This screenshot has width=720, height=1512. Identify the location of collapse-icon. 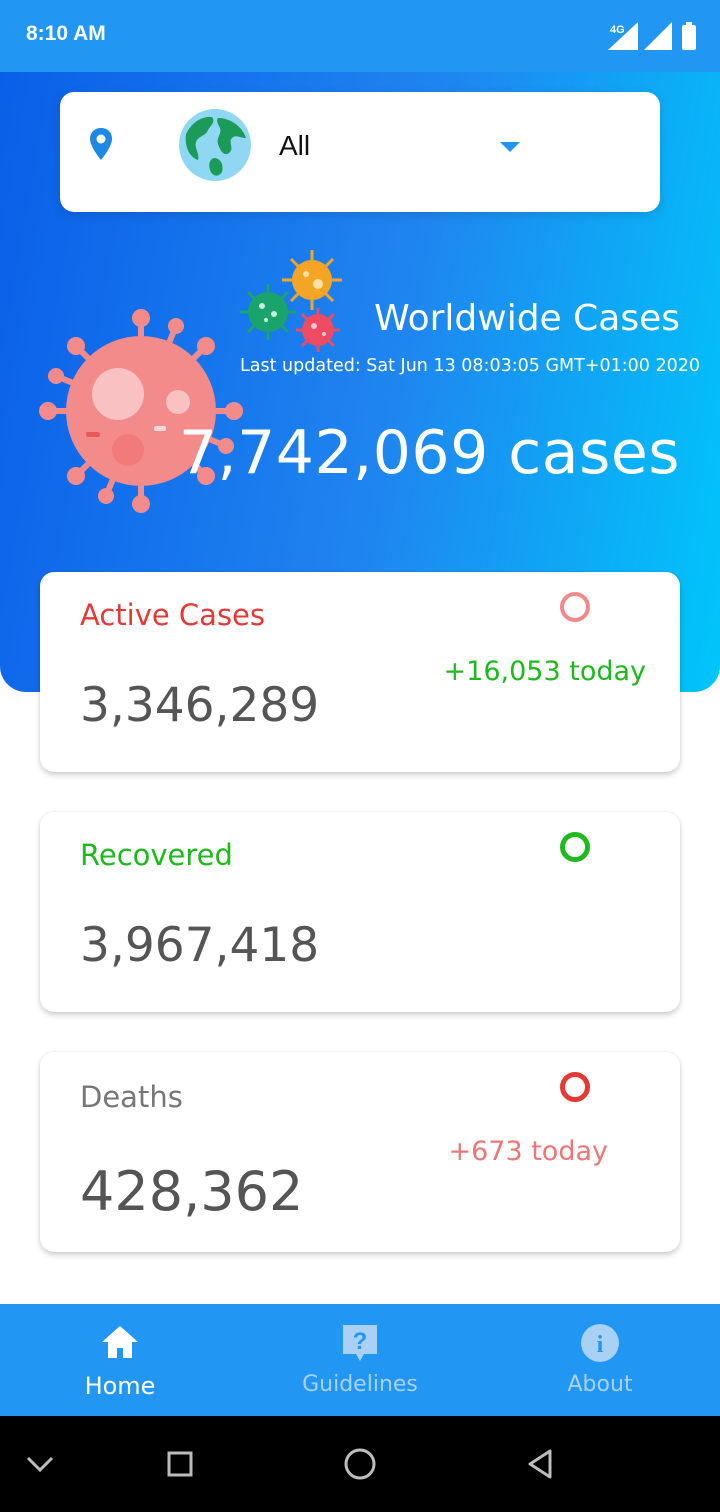
(40, 1464).